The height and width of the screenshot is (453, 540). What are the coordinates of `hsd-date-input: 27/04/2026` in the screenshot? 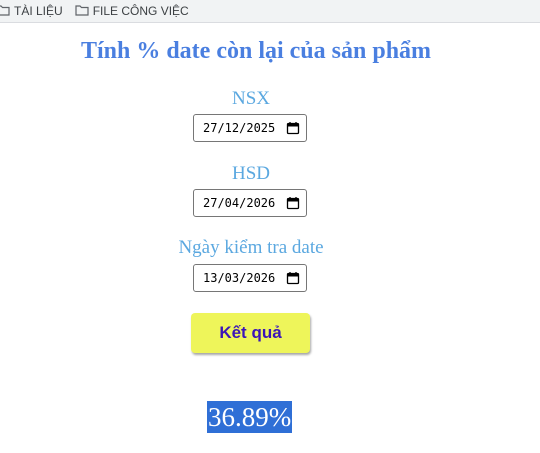 It's located at (250, 203).